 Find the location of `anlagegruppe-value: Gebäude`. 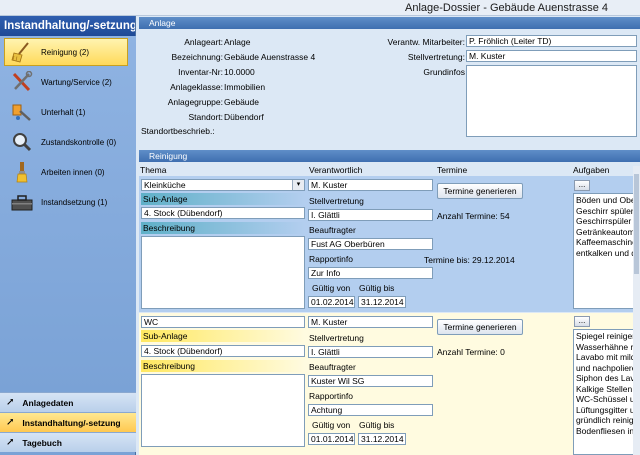

anlagegruppe-value: Gebäude is located at coordinates (241, 102).